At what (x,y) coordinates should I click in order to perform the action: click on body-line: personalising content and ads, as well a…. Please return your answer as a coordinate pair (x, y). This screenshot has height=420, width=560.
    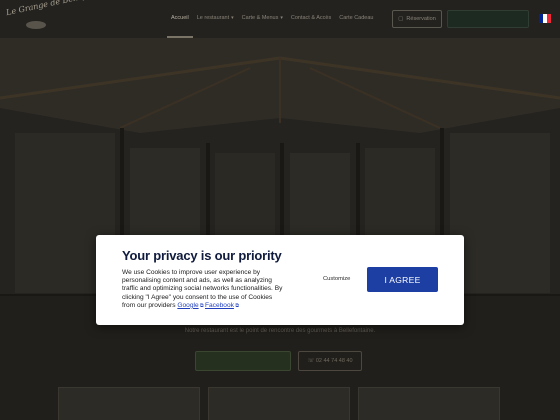
    Looking at the image, I should click on (197, 281).